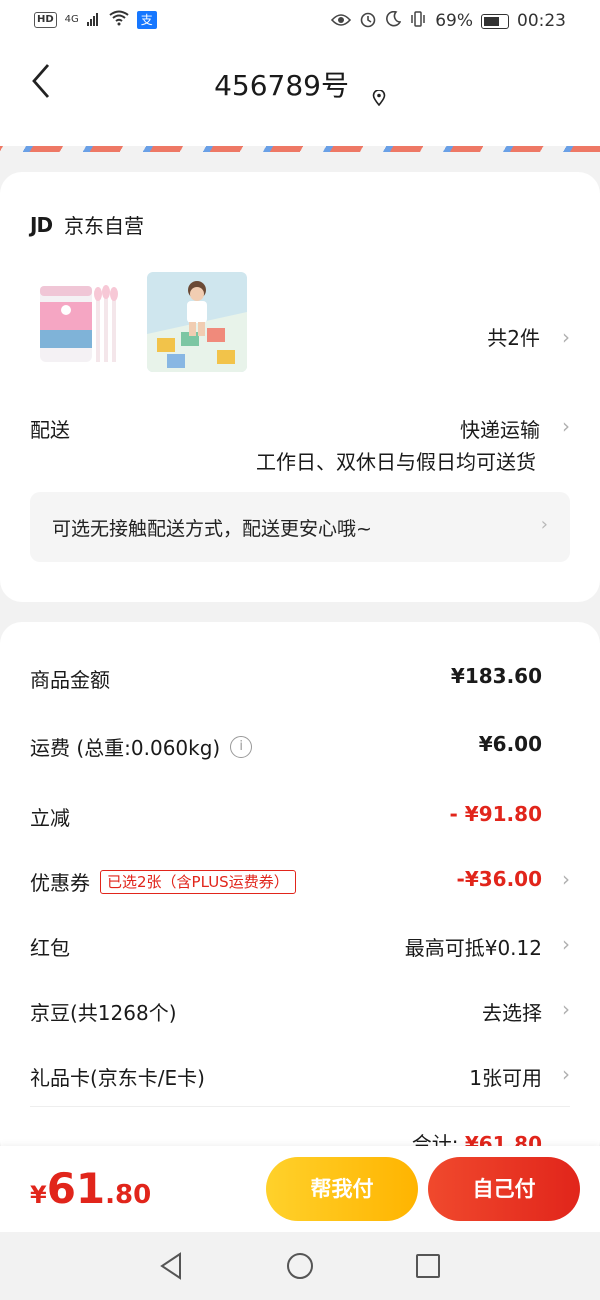 The image size is (600, 1300). What do you see at coordinates (70, 680) in the screenshot?
I see `goods-amount-label: 商品金额` at bounding box center [70, 680].